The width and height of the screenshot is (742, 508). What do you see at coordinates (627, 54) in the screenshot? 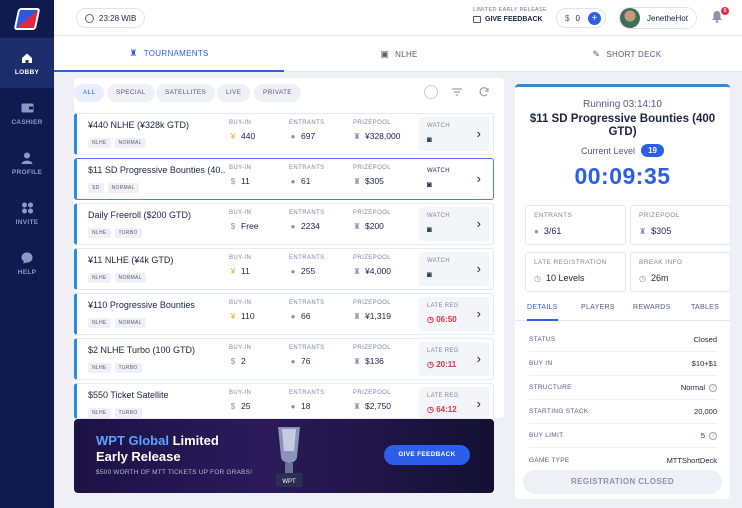
I see `tab-short-deck: ✎ SHORT DECK` at bounding box center [627, 54].